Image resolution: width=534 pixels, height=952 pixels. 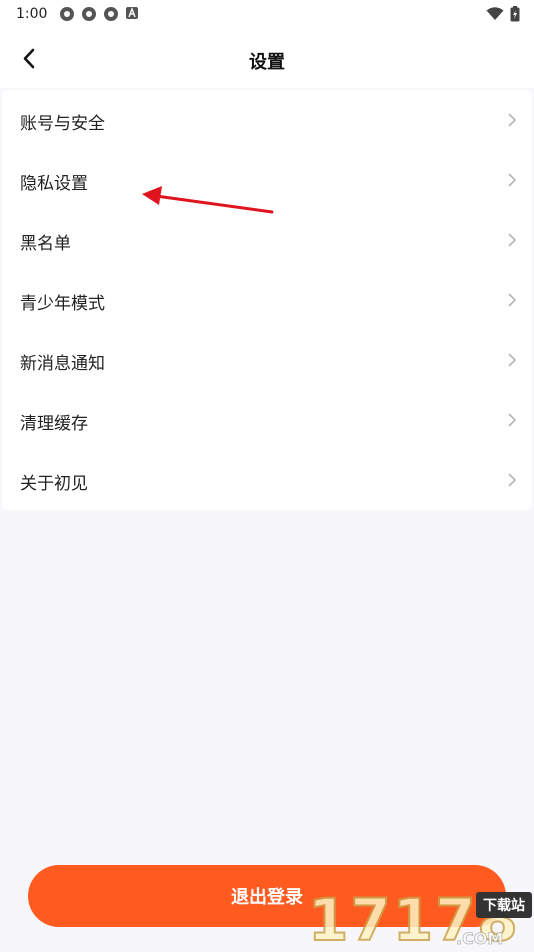 What do you see at coordinates (45, 244) in the screenshot?
I see `menu-item-label: 黑名单` at bounding box center [45, 244].